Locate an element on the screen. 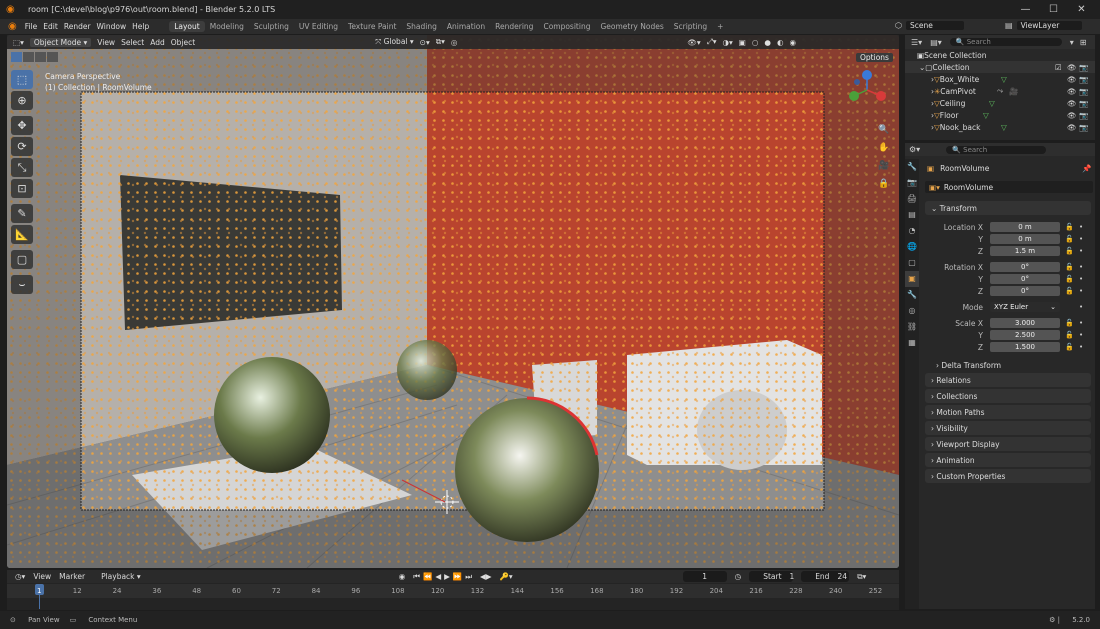  collection-camera-icon: 📷 is located at coordinates (1083, 67).